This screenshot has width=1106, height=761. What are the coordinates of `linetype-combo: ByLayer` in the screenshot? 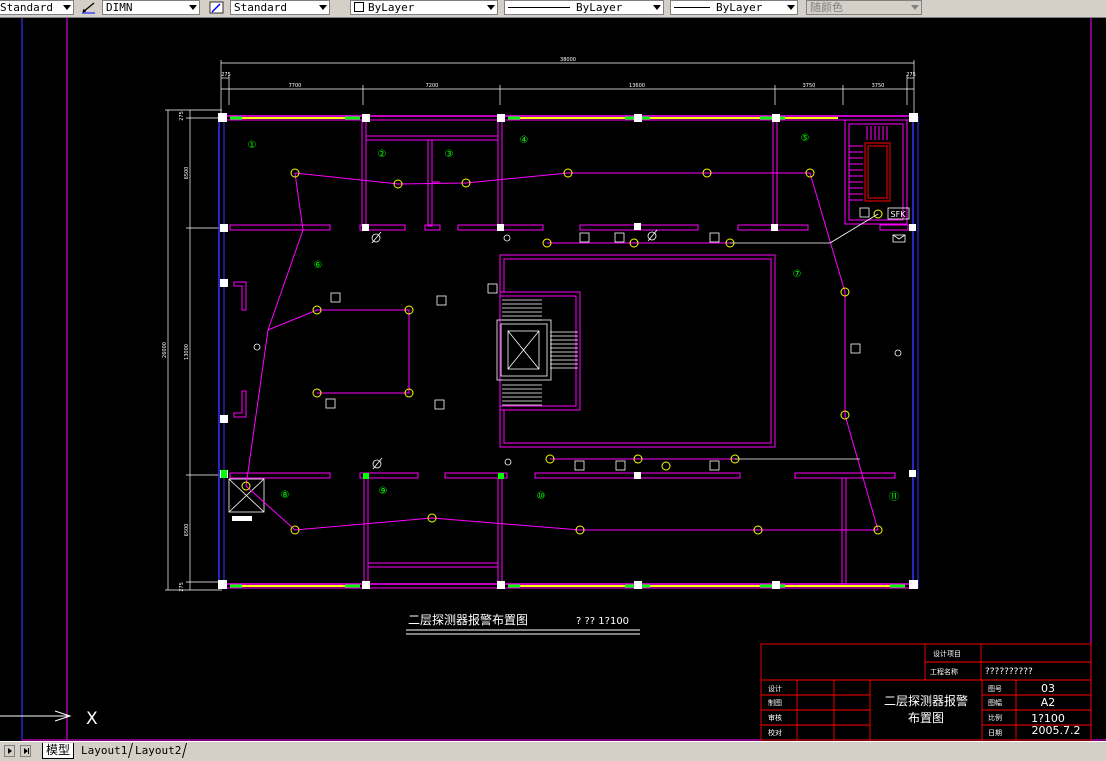 It's located at (584, 7).